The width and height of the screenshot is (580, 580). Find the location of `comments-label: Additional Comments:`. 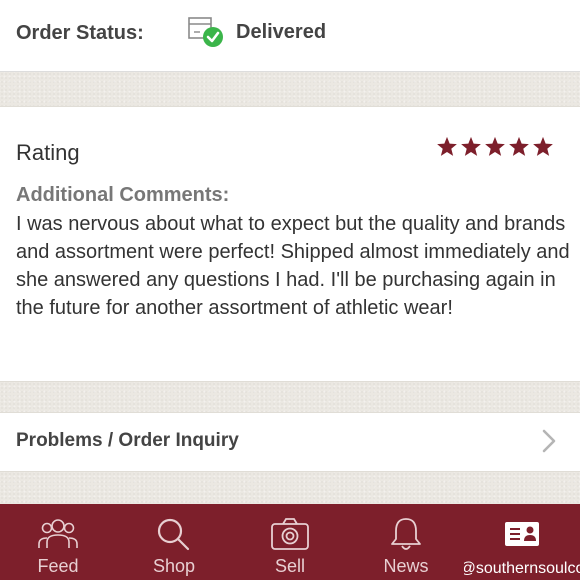

comments-label: Additional Comments: is located at coordinates (123, 195).